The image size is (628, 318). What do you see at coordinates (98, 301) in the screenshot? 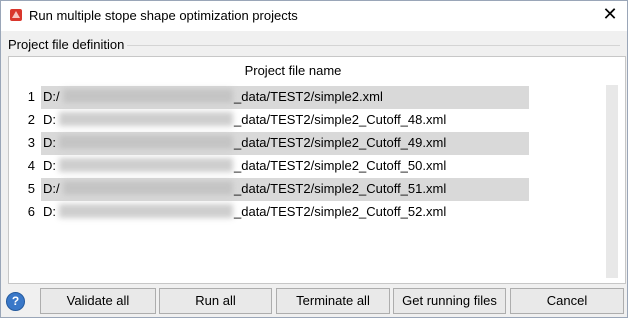
I see `validate-all-button: Validate all` at bounding box center [98, 301].